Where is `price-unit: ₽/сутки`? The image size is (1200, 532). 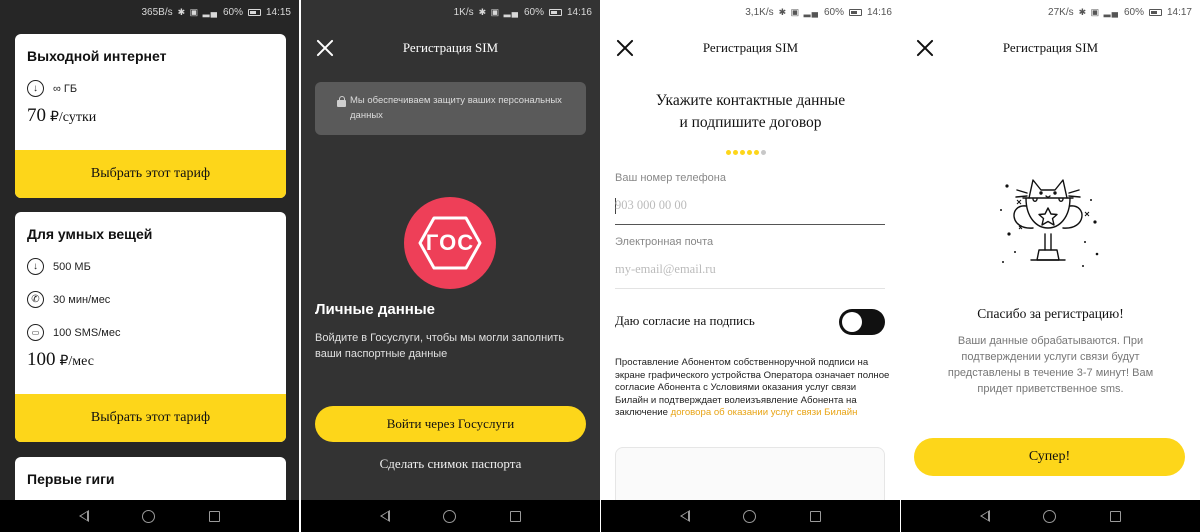 price-unit: ₽/сутки is located at coordinates (73, 117).